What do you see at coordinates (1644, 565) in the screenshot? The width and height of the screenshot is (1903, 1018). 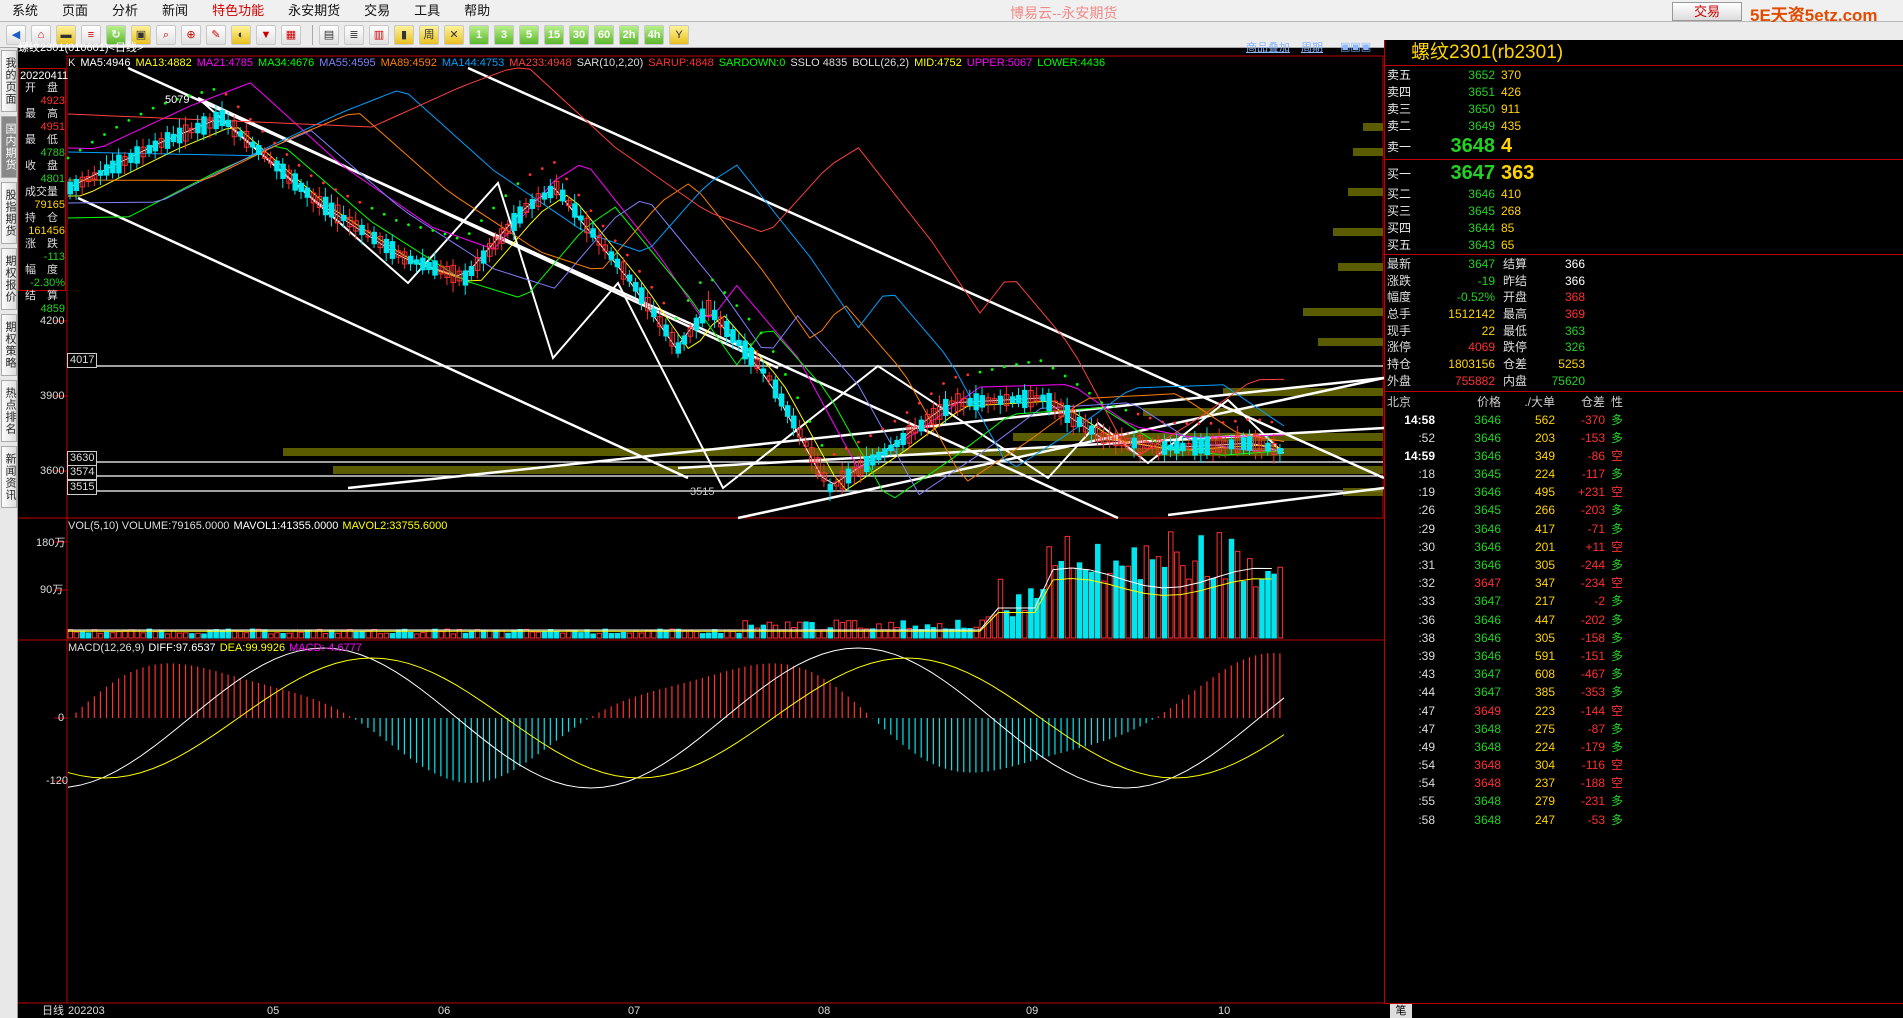 I see `tick-row: :31 3646 305 -244 多` at bounding box center [1644, 565].